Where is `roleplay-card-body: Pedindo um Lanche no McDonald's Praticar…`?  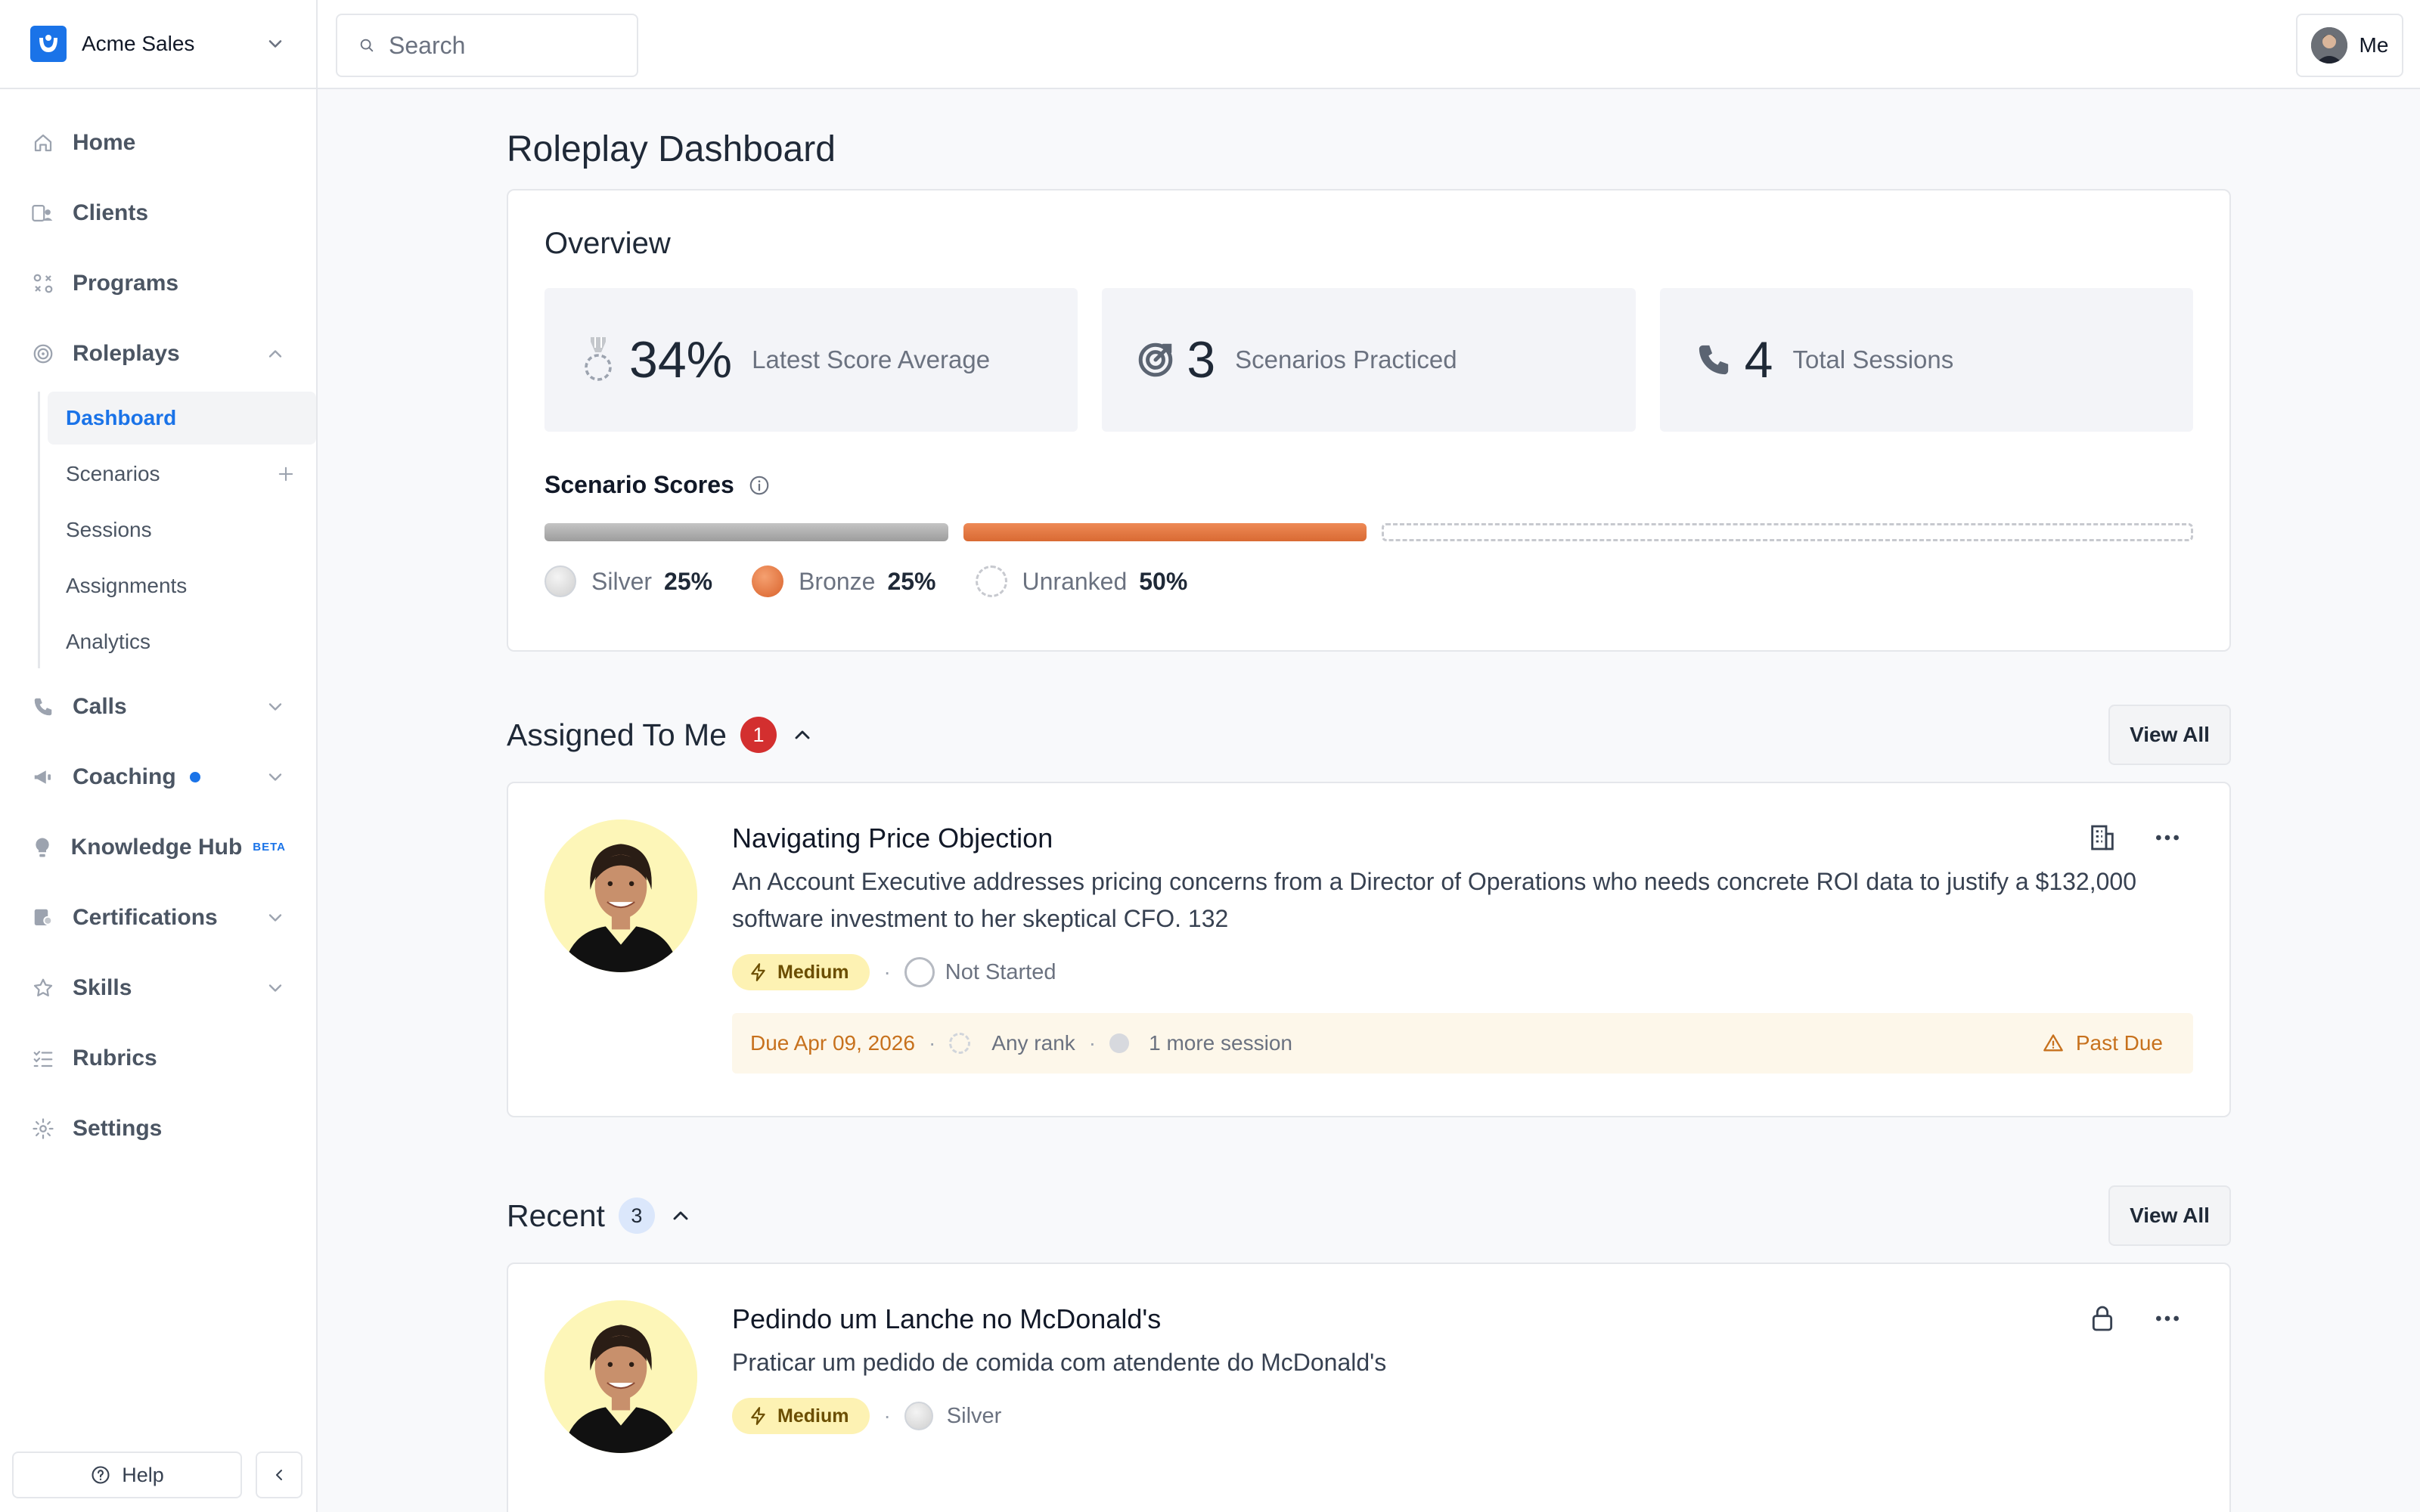 roleplay-card-body: Pedindo um Lanche no McDonald's Praticar… is located at coordinates (1462, 1391).